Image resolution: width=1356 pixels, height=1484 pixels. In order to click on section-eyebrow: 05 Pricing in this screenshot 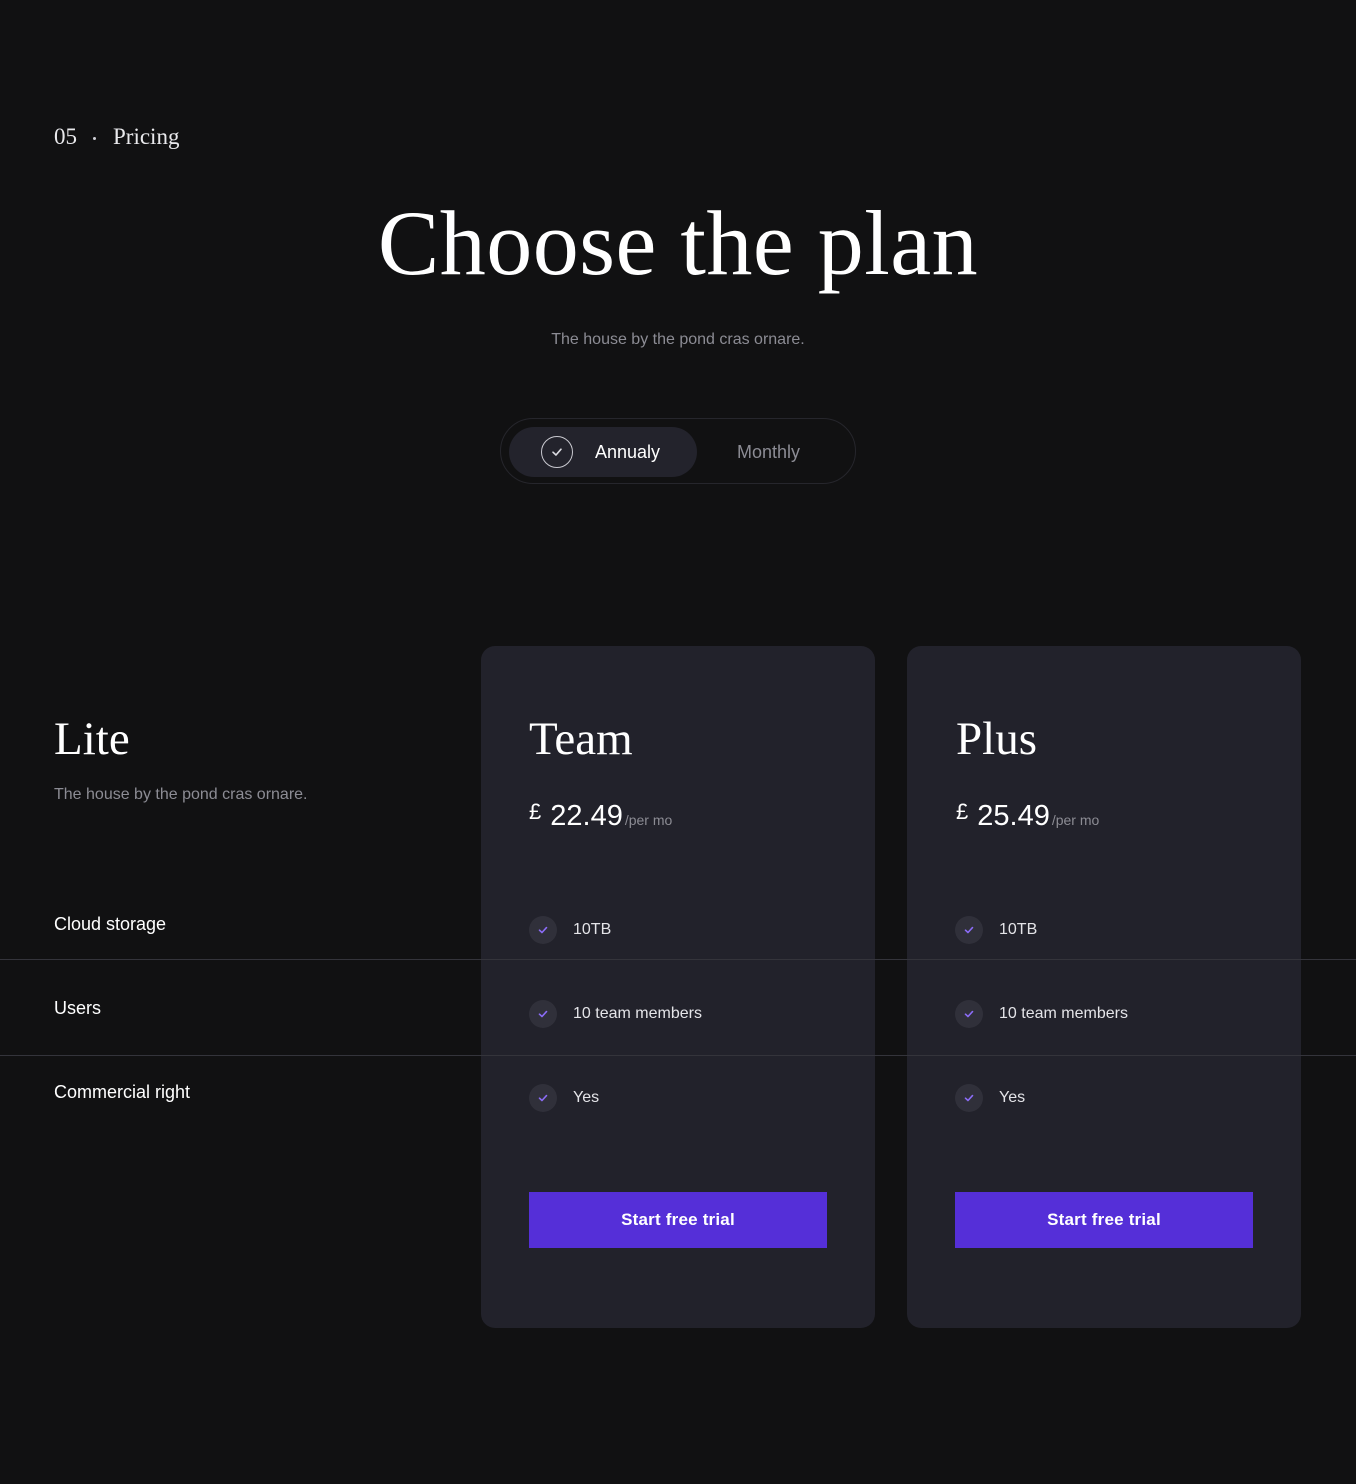, I will do `click(116, 137)`.